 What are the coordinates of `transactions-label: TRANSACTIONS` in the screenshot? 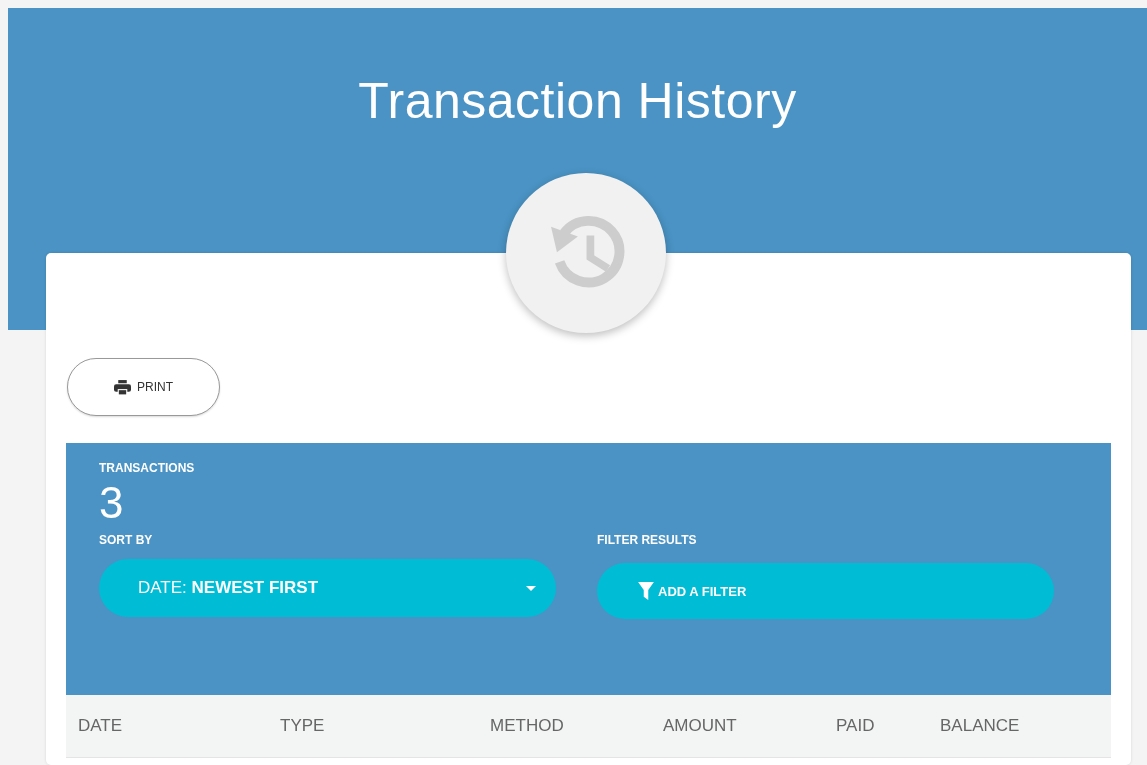 It's located at (147, 468).